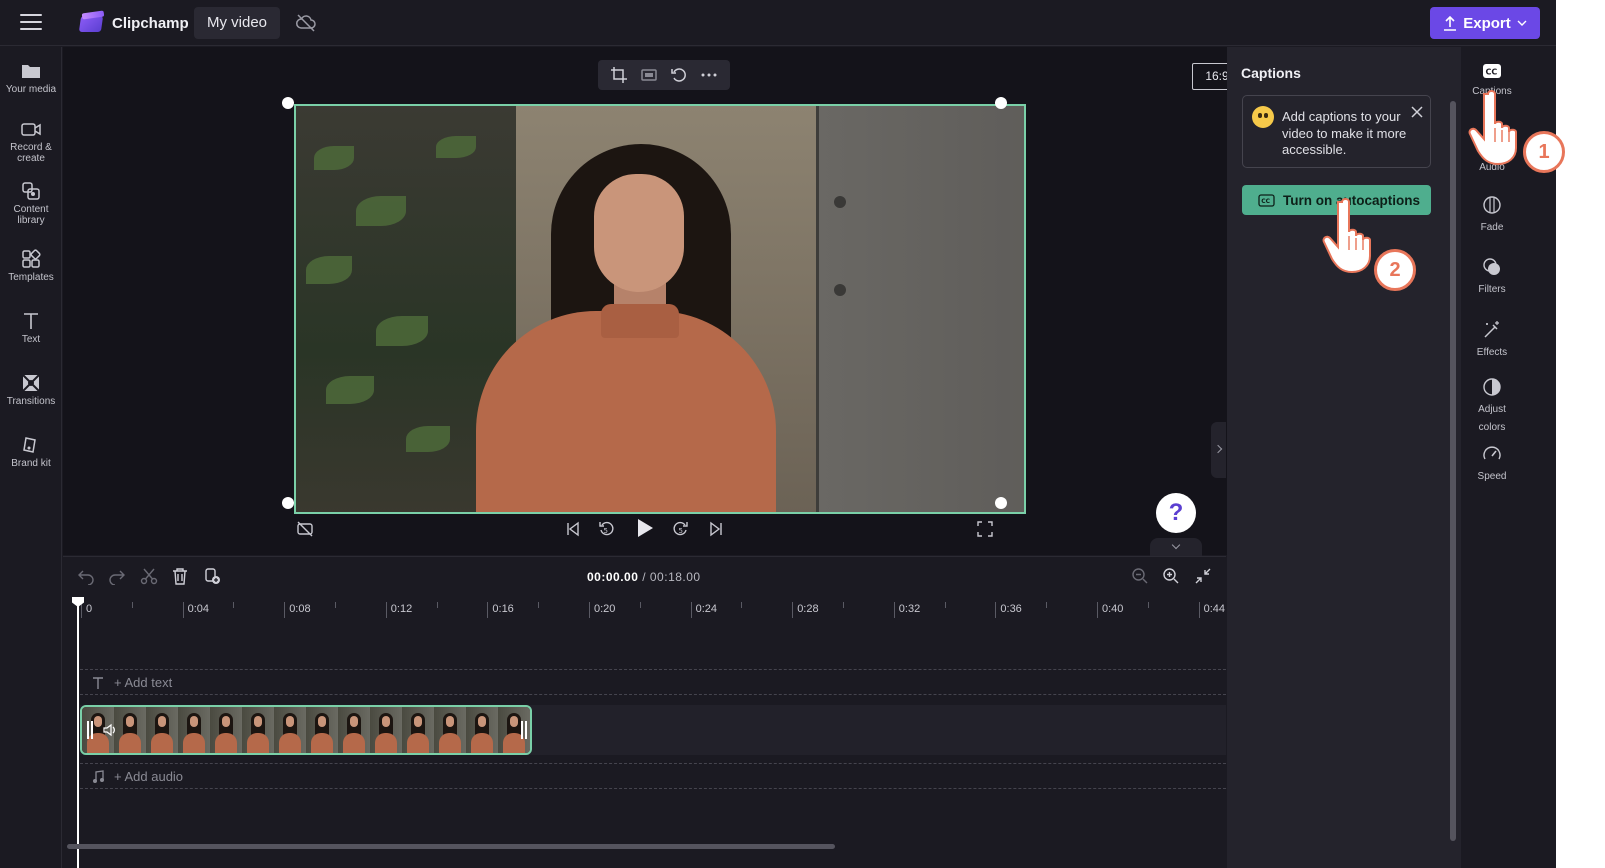 The image size is (1605, 868). Describe the element at coordinates (644, 577) in the screenshot. I see `time-display: 00:00.00 / 00:18.00` at that location.